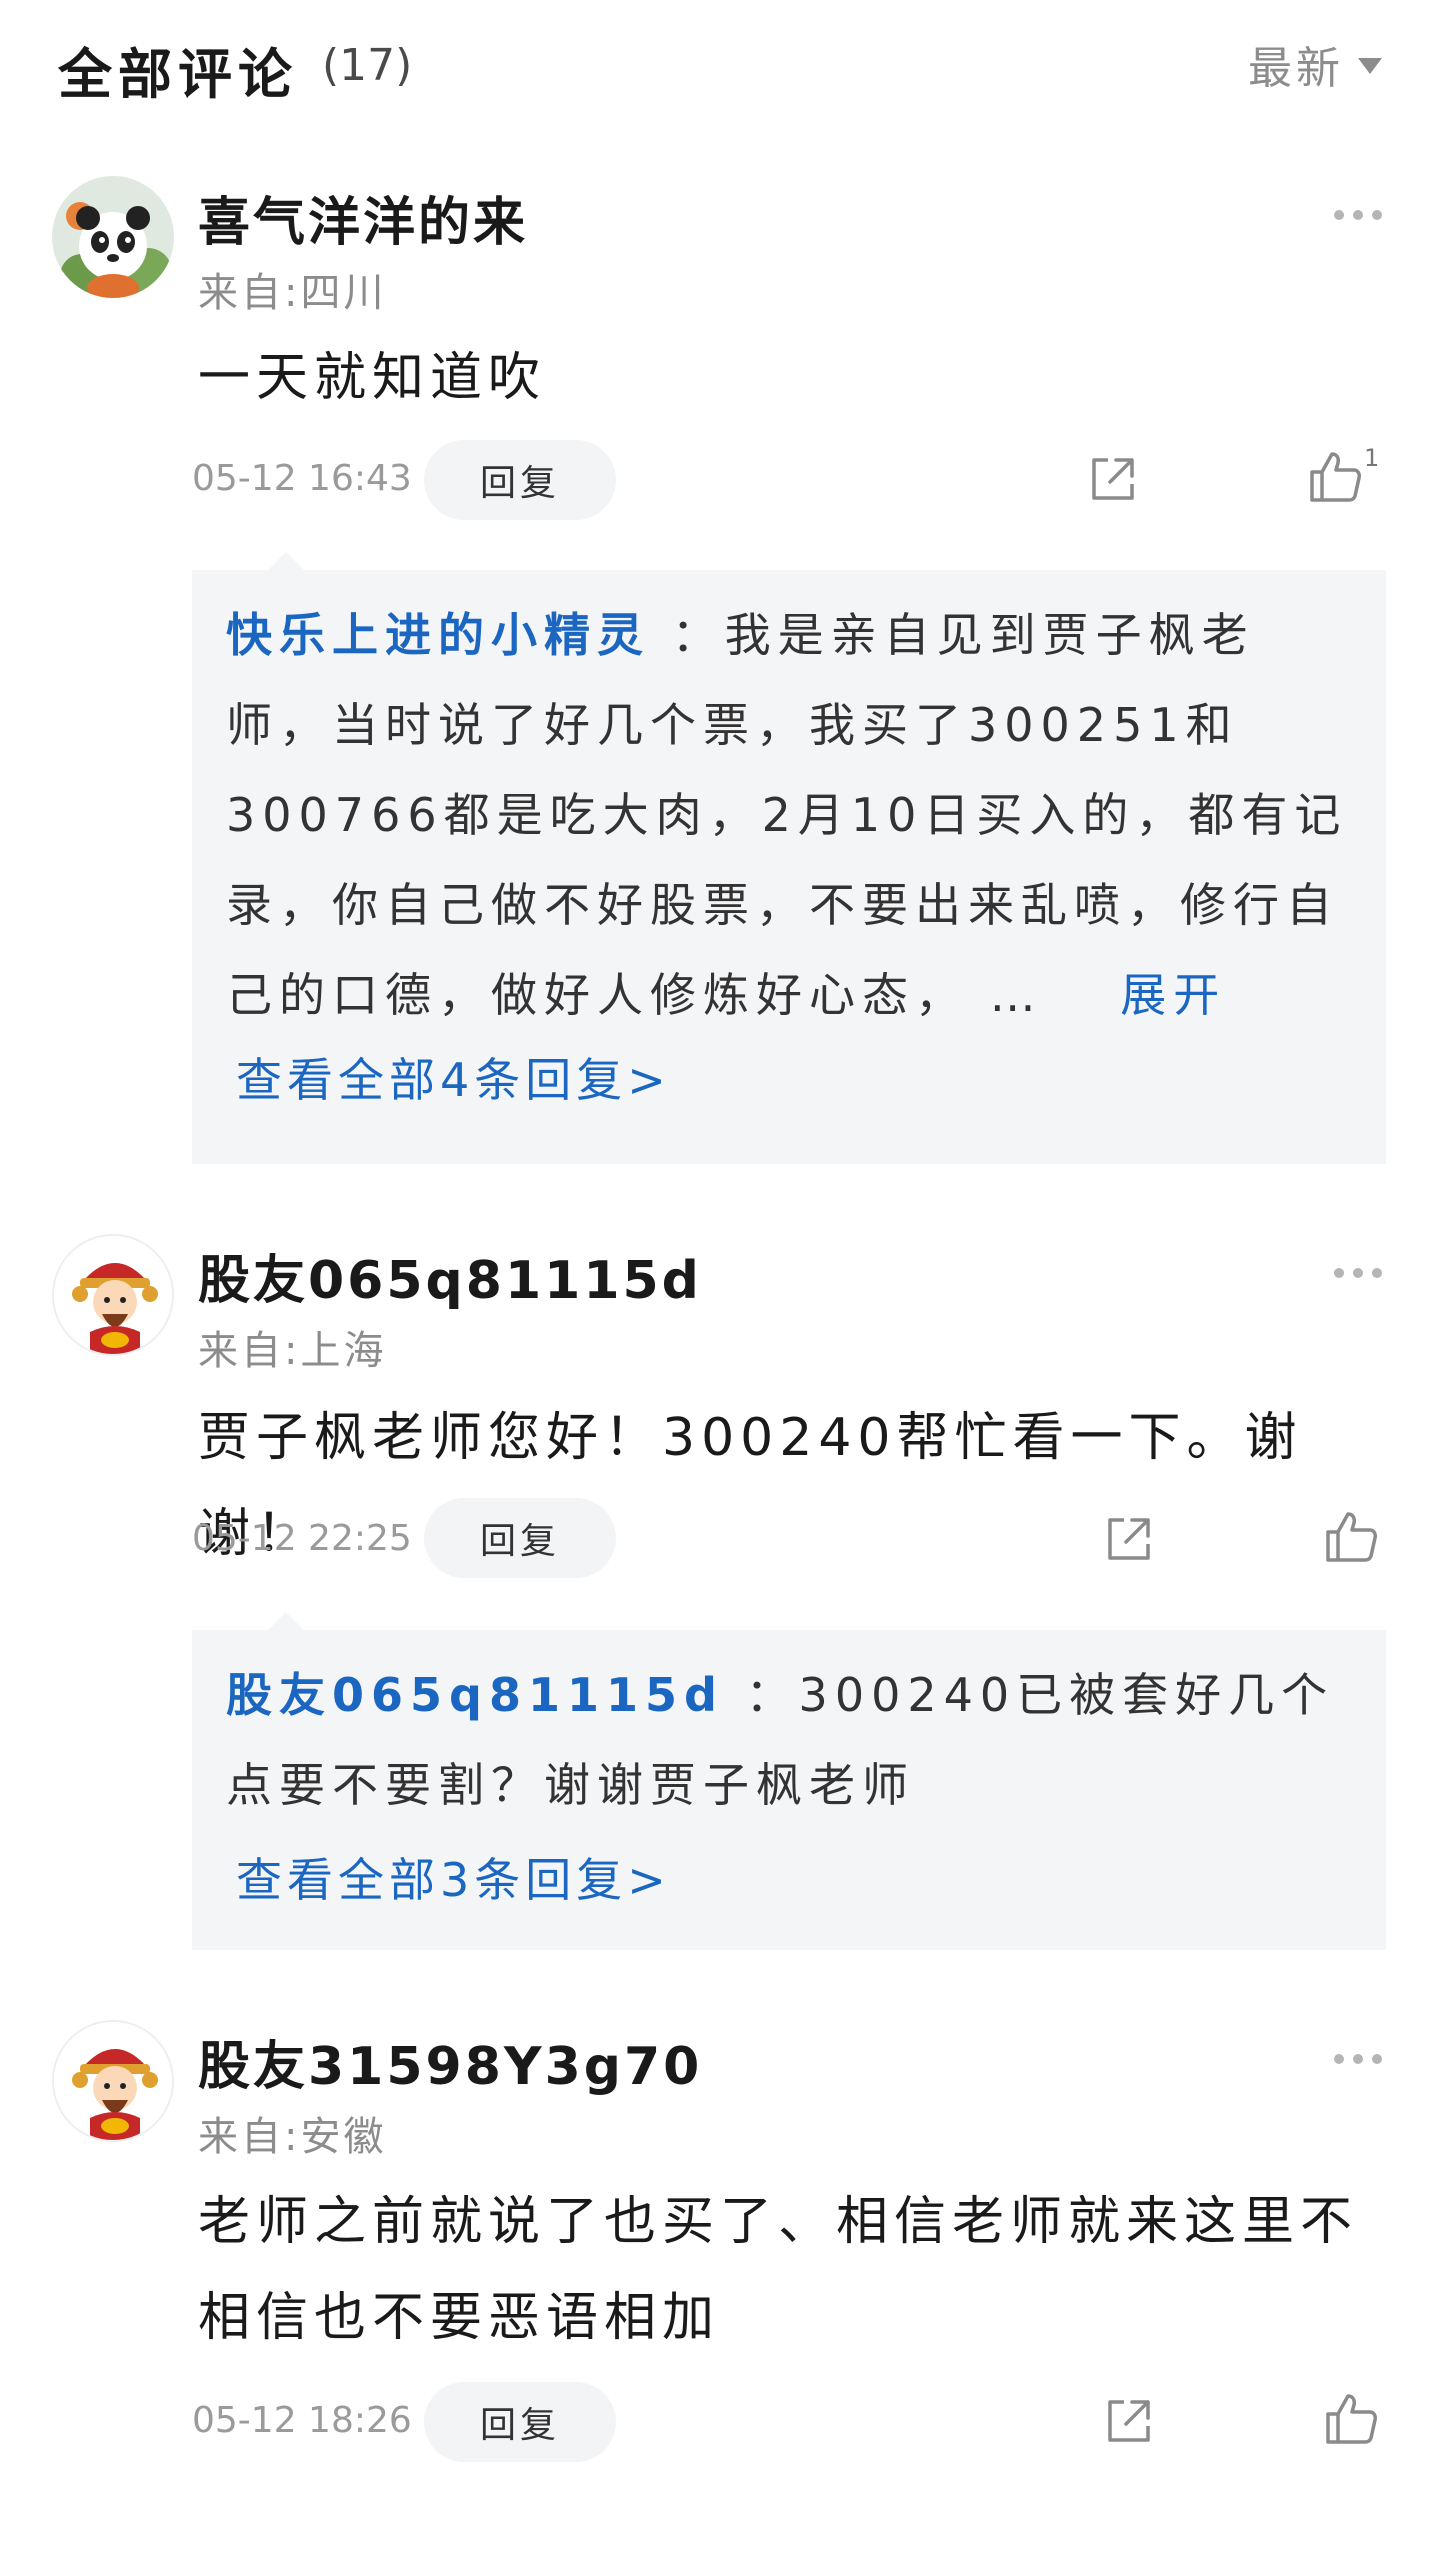 Image resolution: width=1440 pixels, height=2551 pixels. I want to click on like-count: 1, so click(1372, 458).